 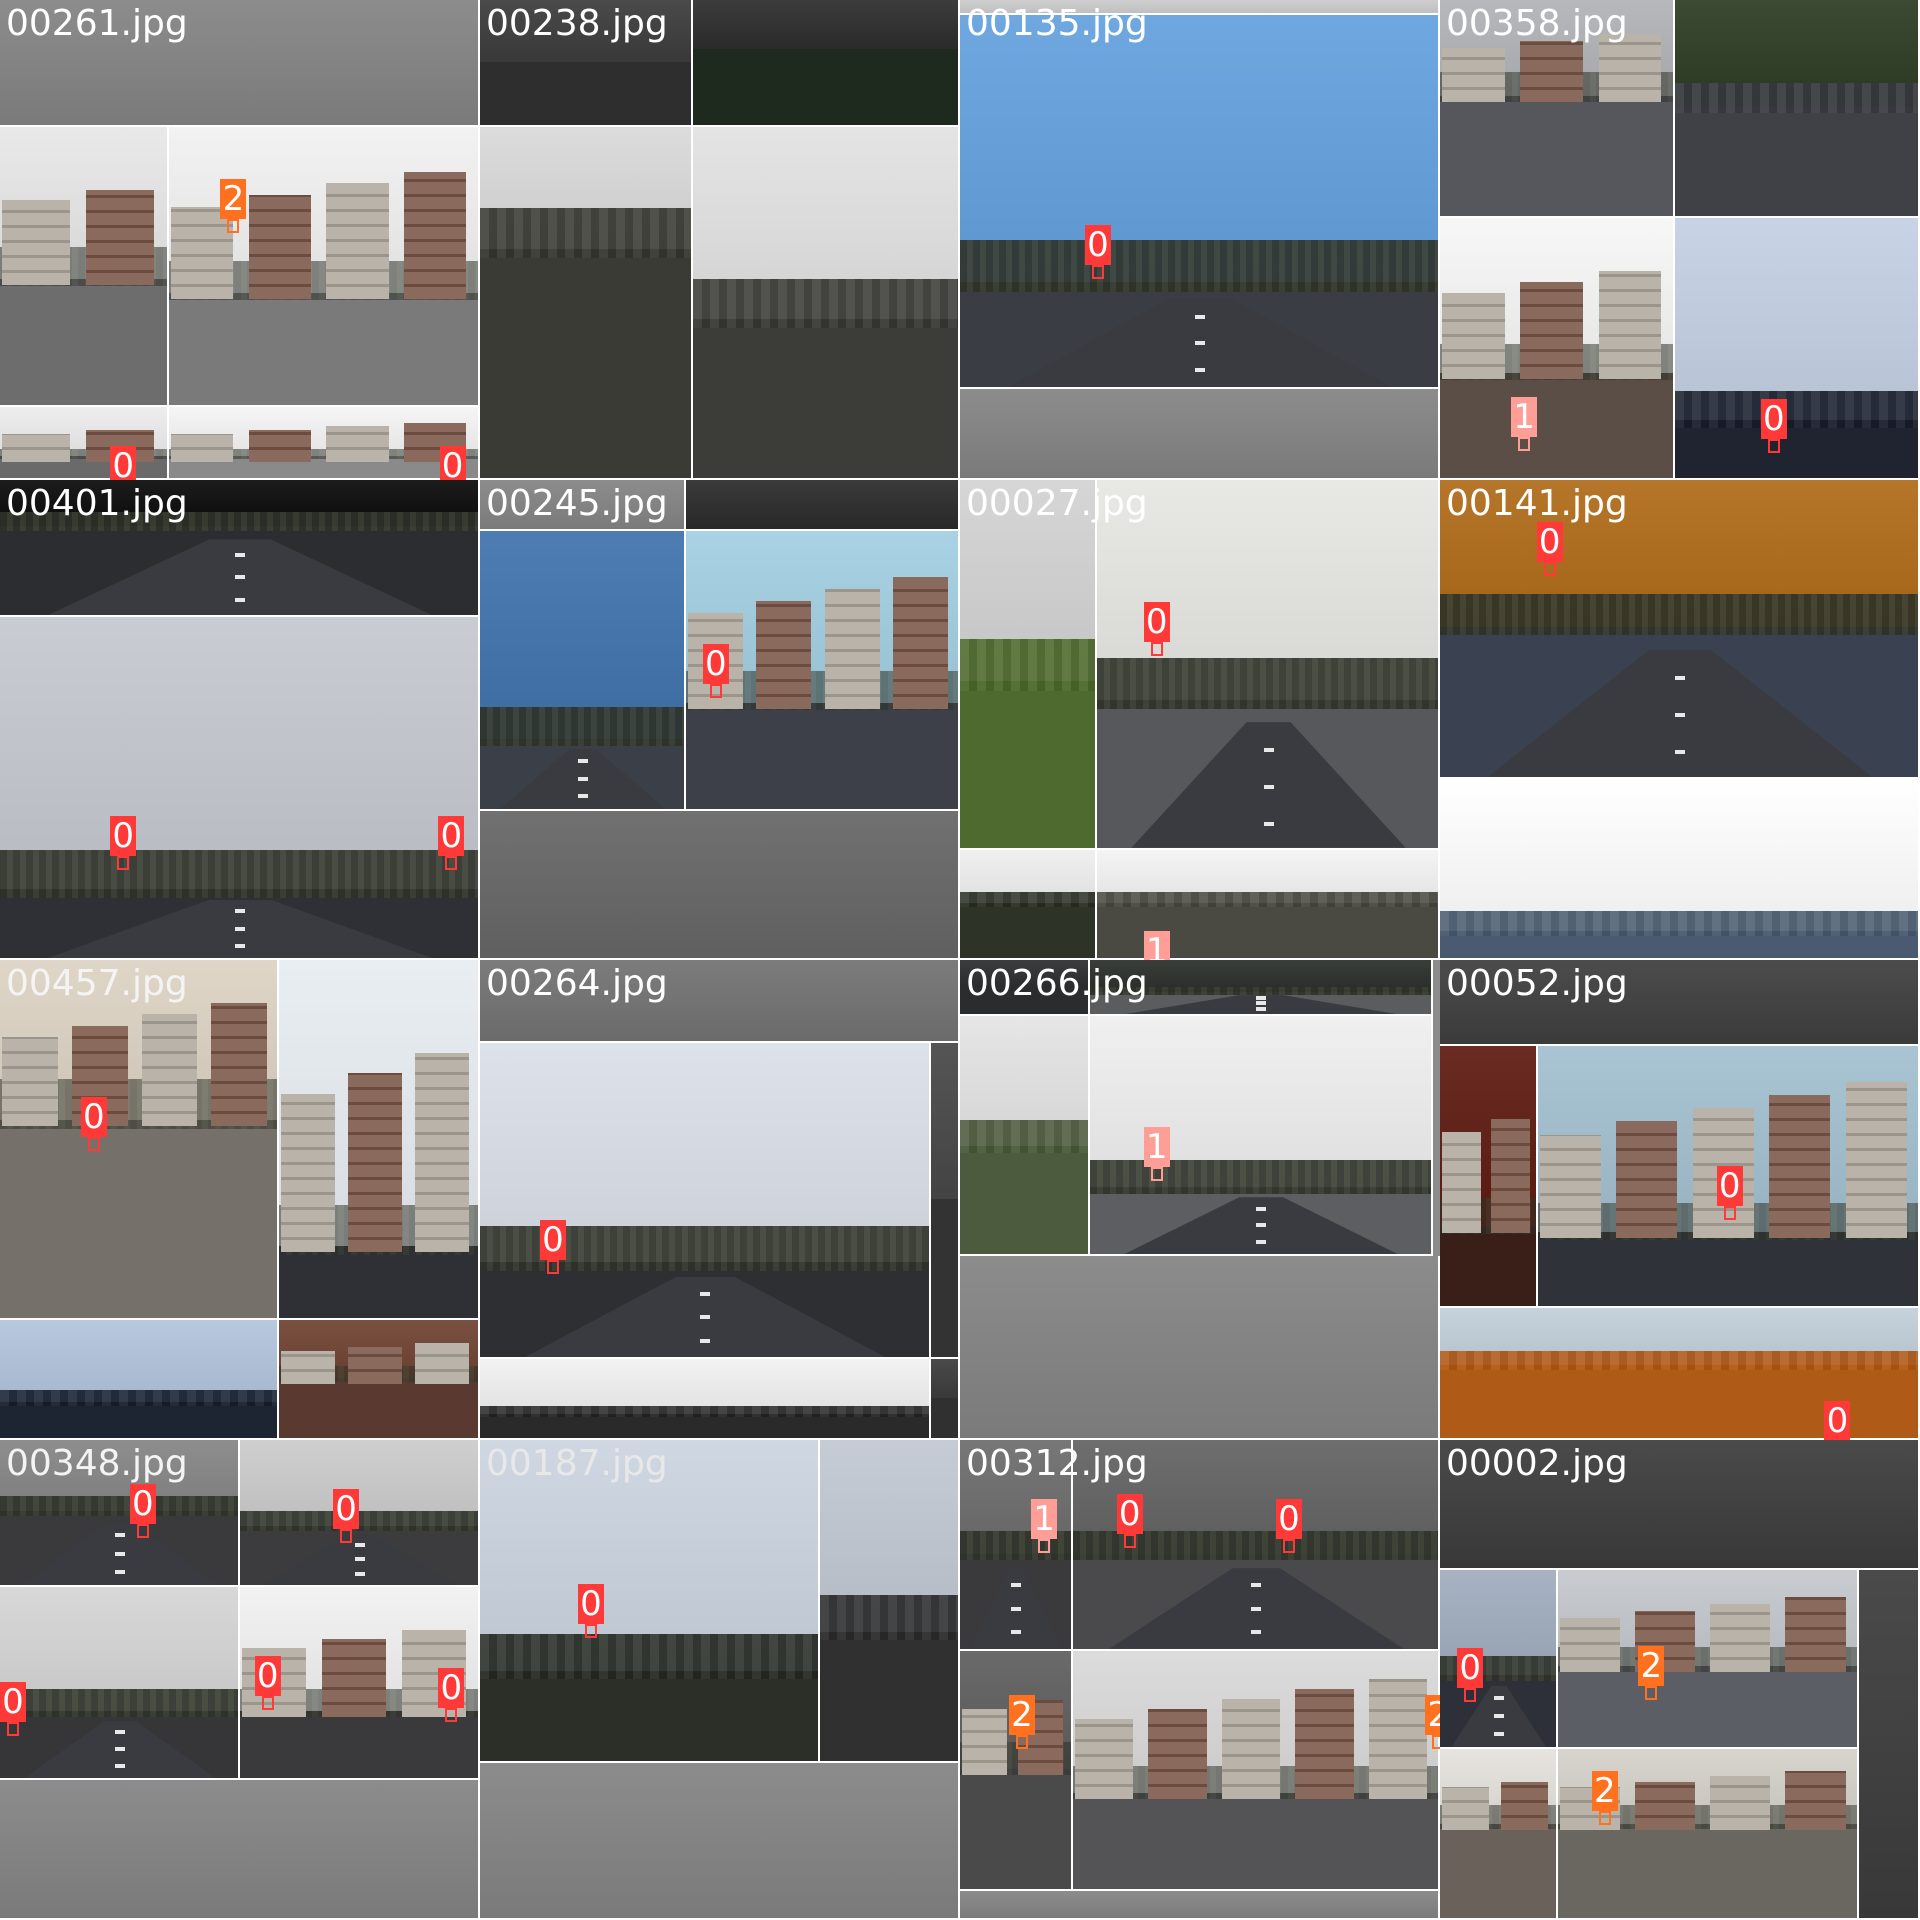 What do you see at coordinates (1200, 720) in the screenshot?
I see `mosaic-tile: 00027.jpg 0 1` at bounding box center [1200, 720].